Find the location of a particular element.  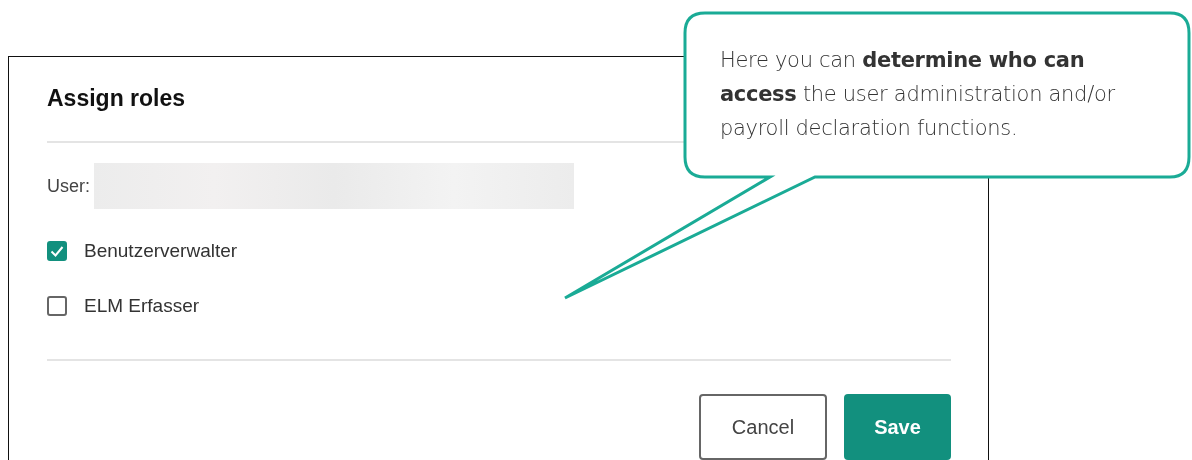

cancel-button: Cancel is located at coordinates (763, 427).